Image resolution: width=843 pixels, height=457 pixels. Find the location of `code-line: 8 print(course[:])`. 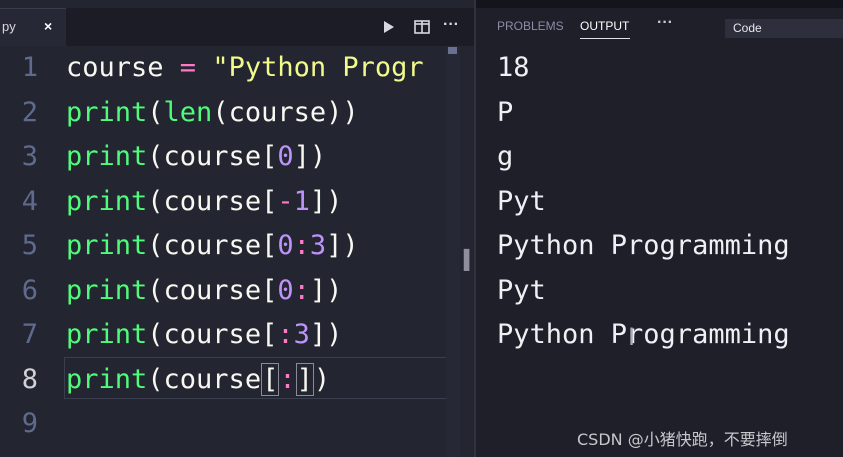

code-line: 8 print(course[:]) is located at coordinates (230, 380).